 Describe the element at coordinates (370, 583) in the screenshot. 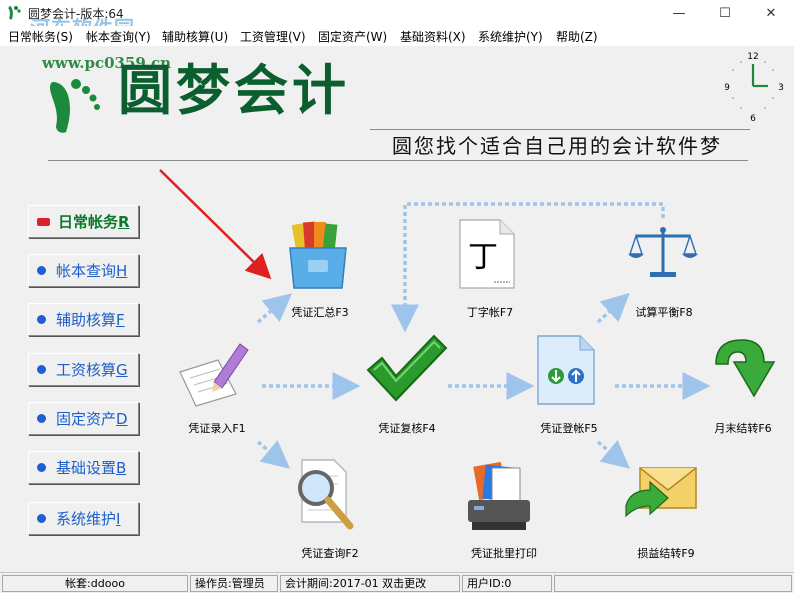

I see `status-period: 会计期间:2017-01 双击更改` at that location.